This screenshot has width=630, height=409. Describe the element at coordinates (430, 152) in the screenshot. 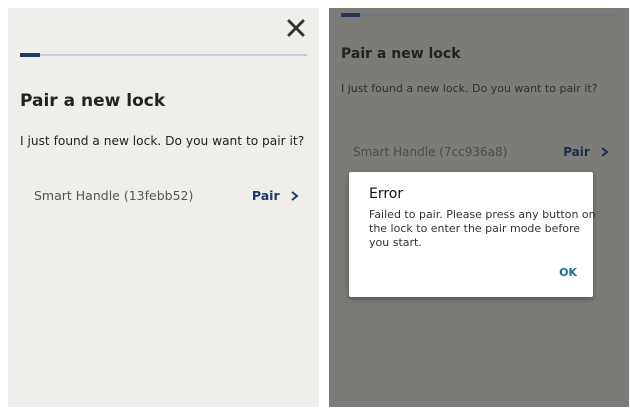

I see `device-name: Smart Handle (7cc936a8)` at that location.